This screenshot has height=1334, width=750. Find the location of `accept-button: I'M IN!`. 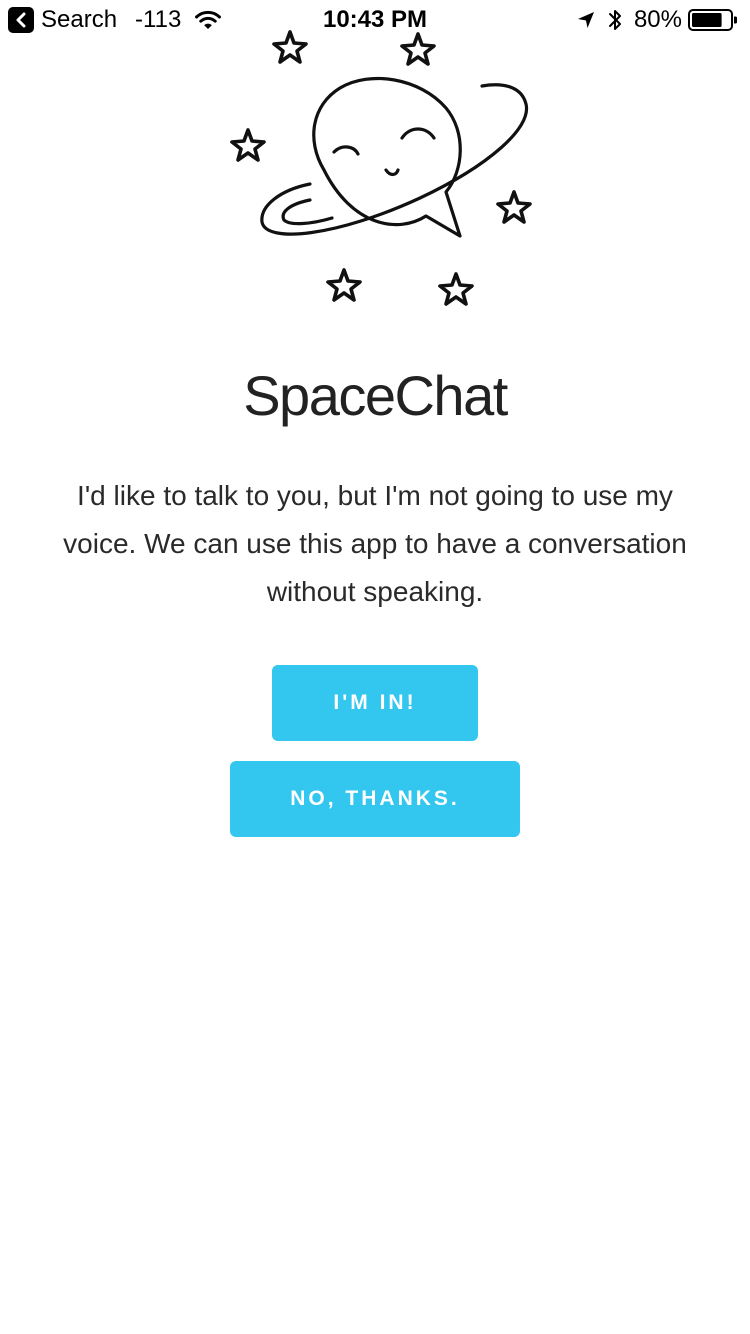

accept-button: I'M IN! is located at coordinates (375, 703).